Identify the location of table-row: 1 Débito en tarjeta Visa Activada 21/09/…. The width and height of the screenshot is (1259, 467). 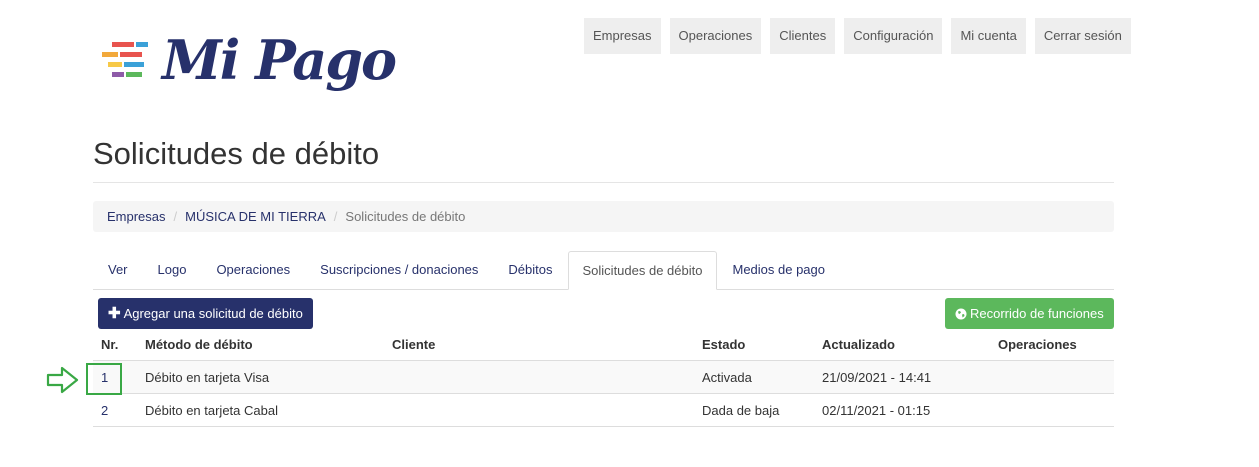
(603, 377).